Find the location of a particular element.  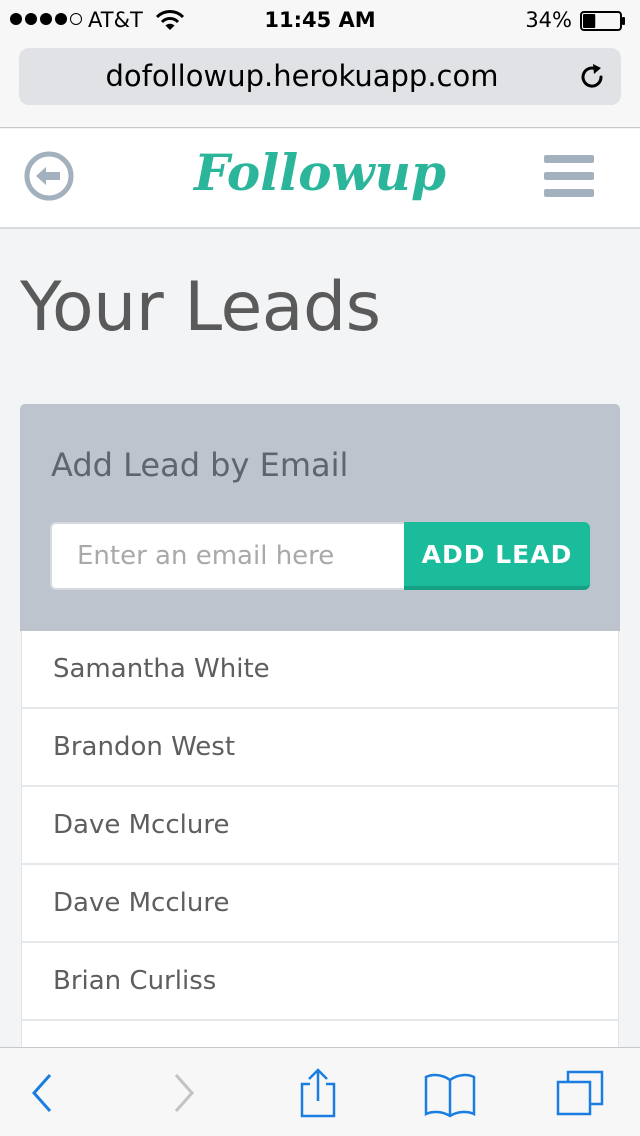

lead-item: Brandon West is located at coordinates (320, 748).